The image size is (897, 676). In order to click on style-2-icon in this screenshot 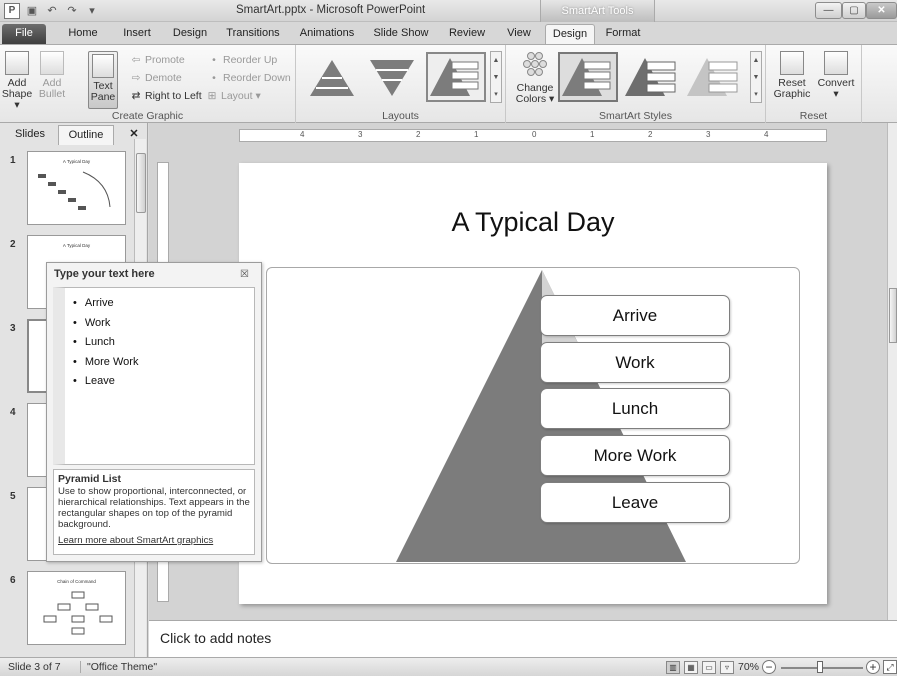, I will do `click(650, 77)`.